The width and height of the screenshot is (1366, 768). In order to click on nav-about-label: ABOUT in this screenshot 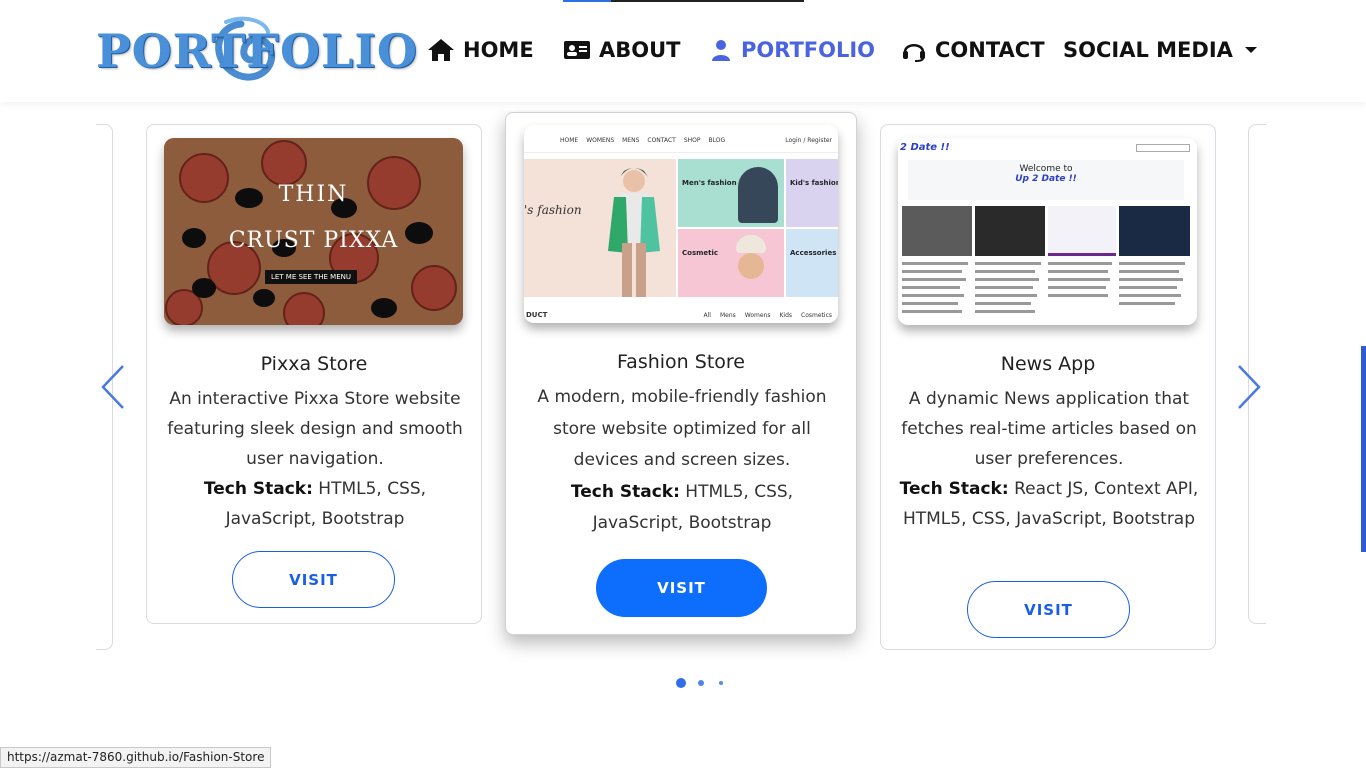, I will do `click(640, 50)`.